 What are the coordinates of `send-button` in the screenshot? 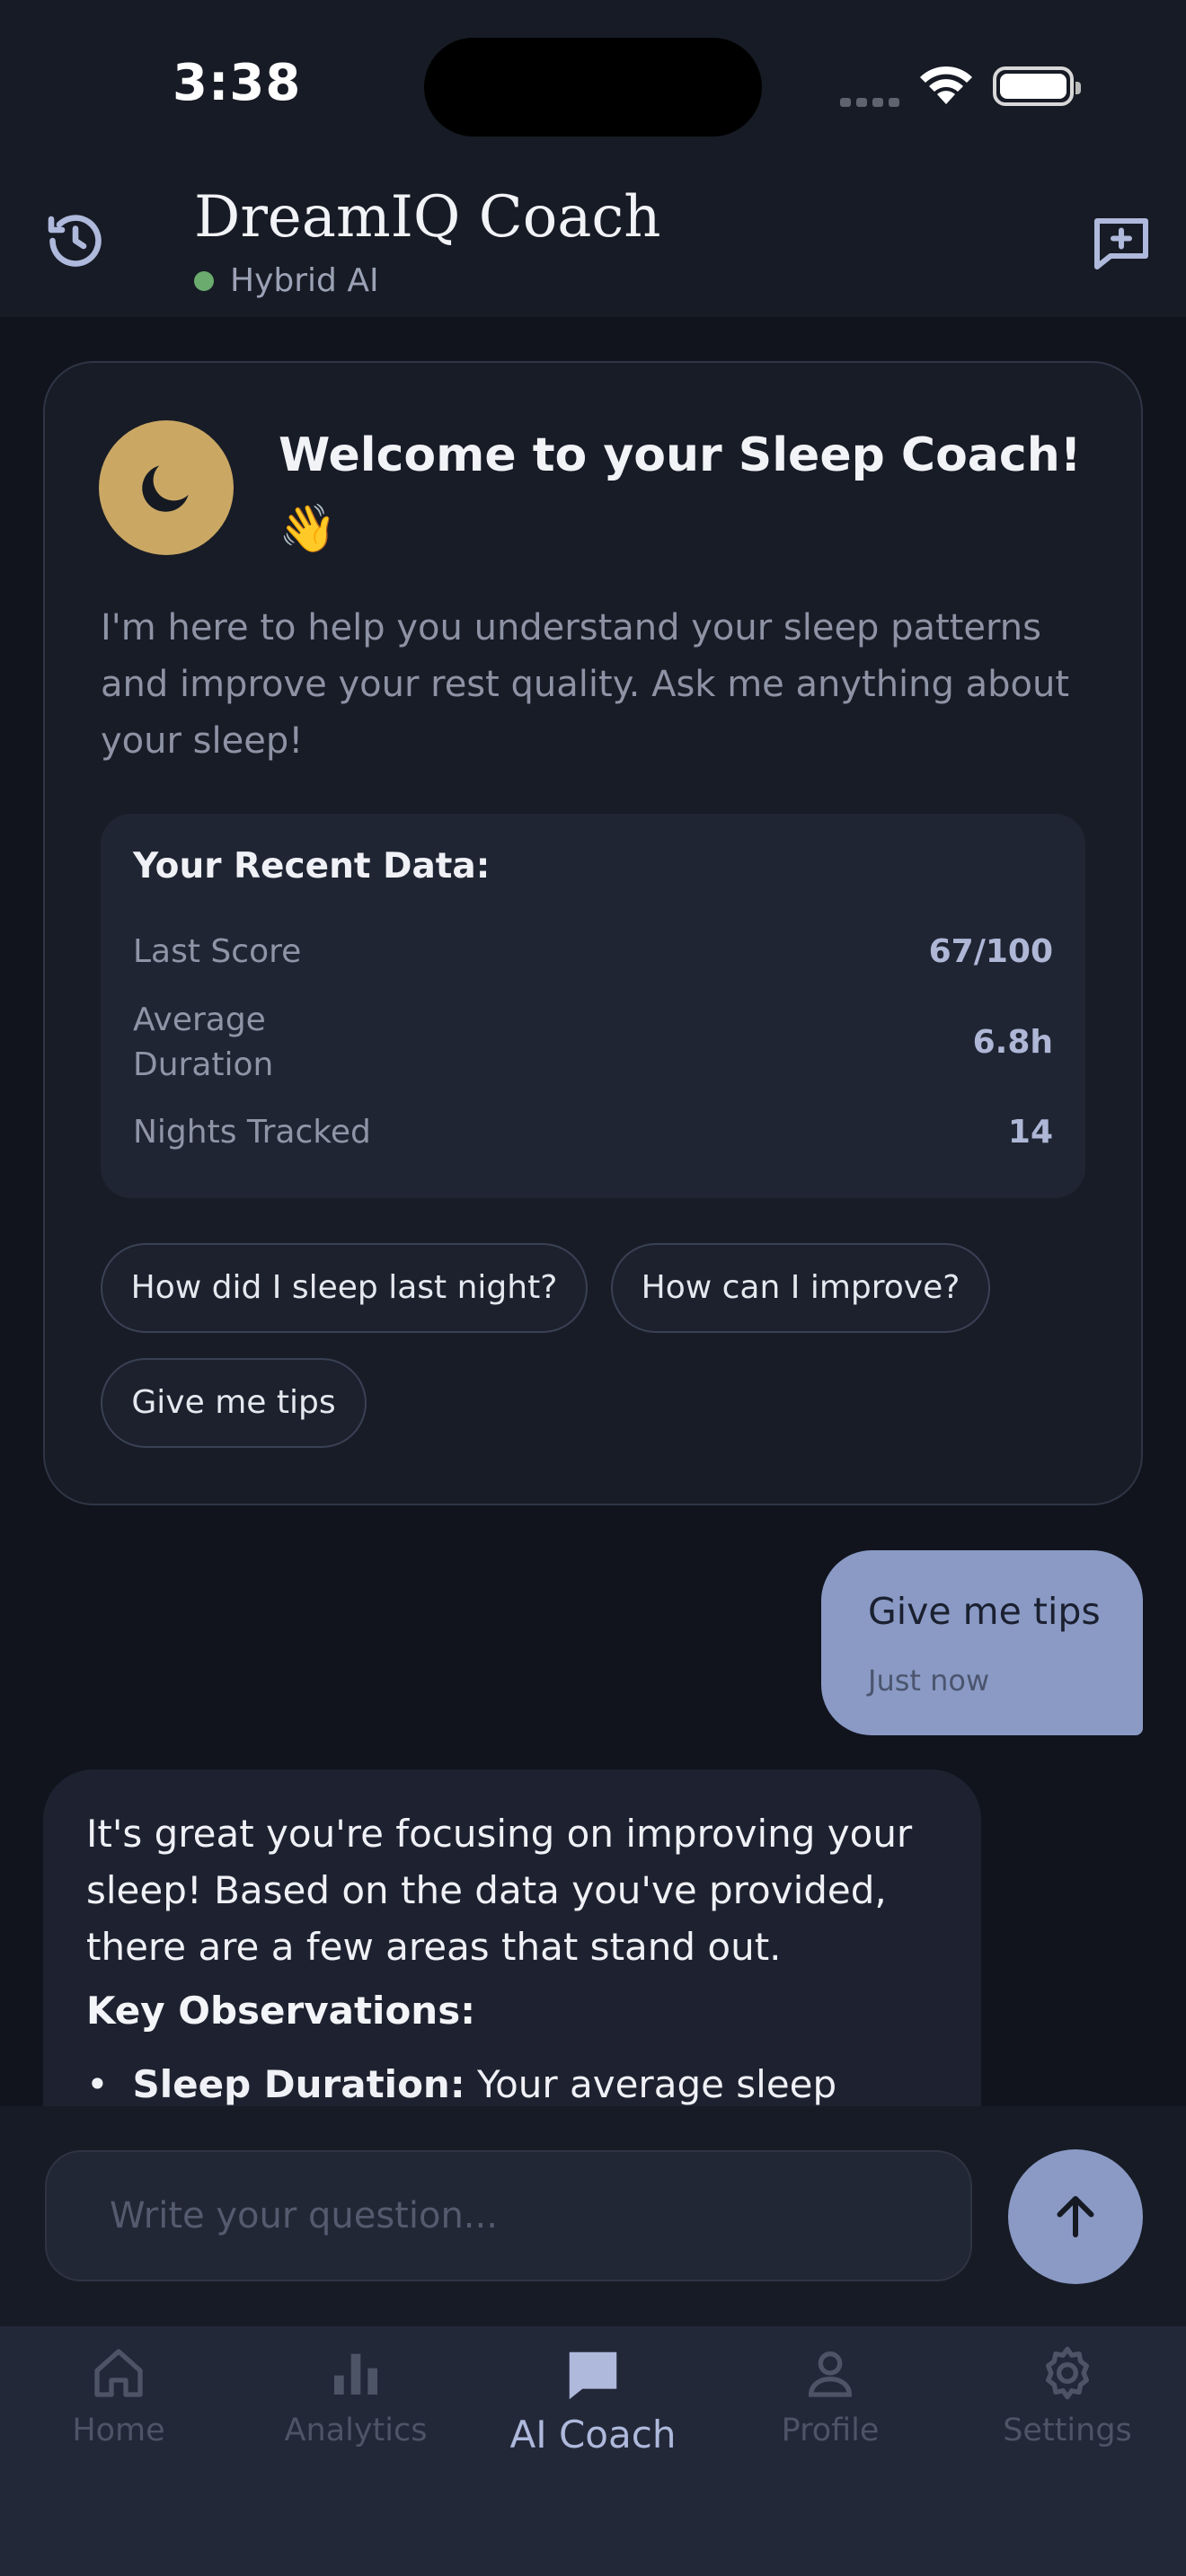 It's located at (1075, 2216).